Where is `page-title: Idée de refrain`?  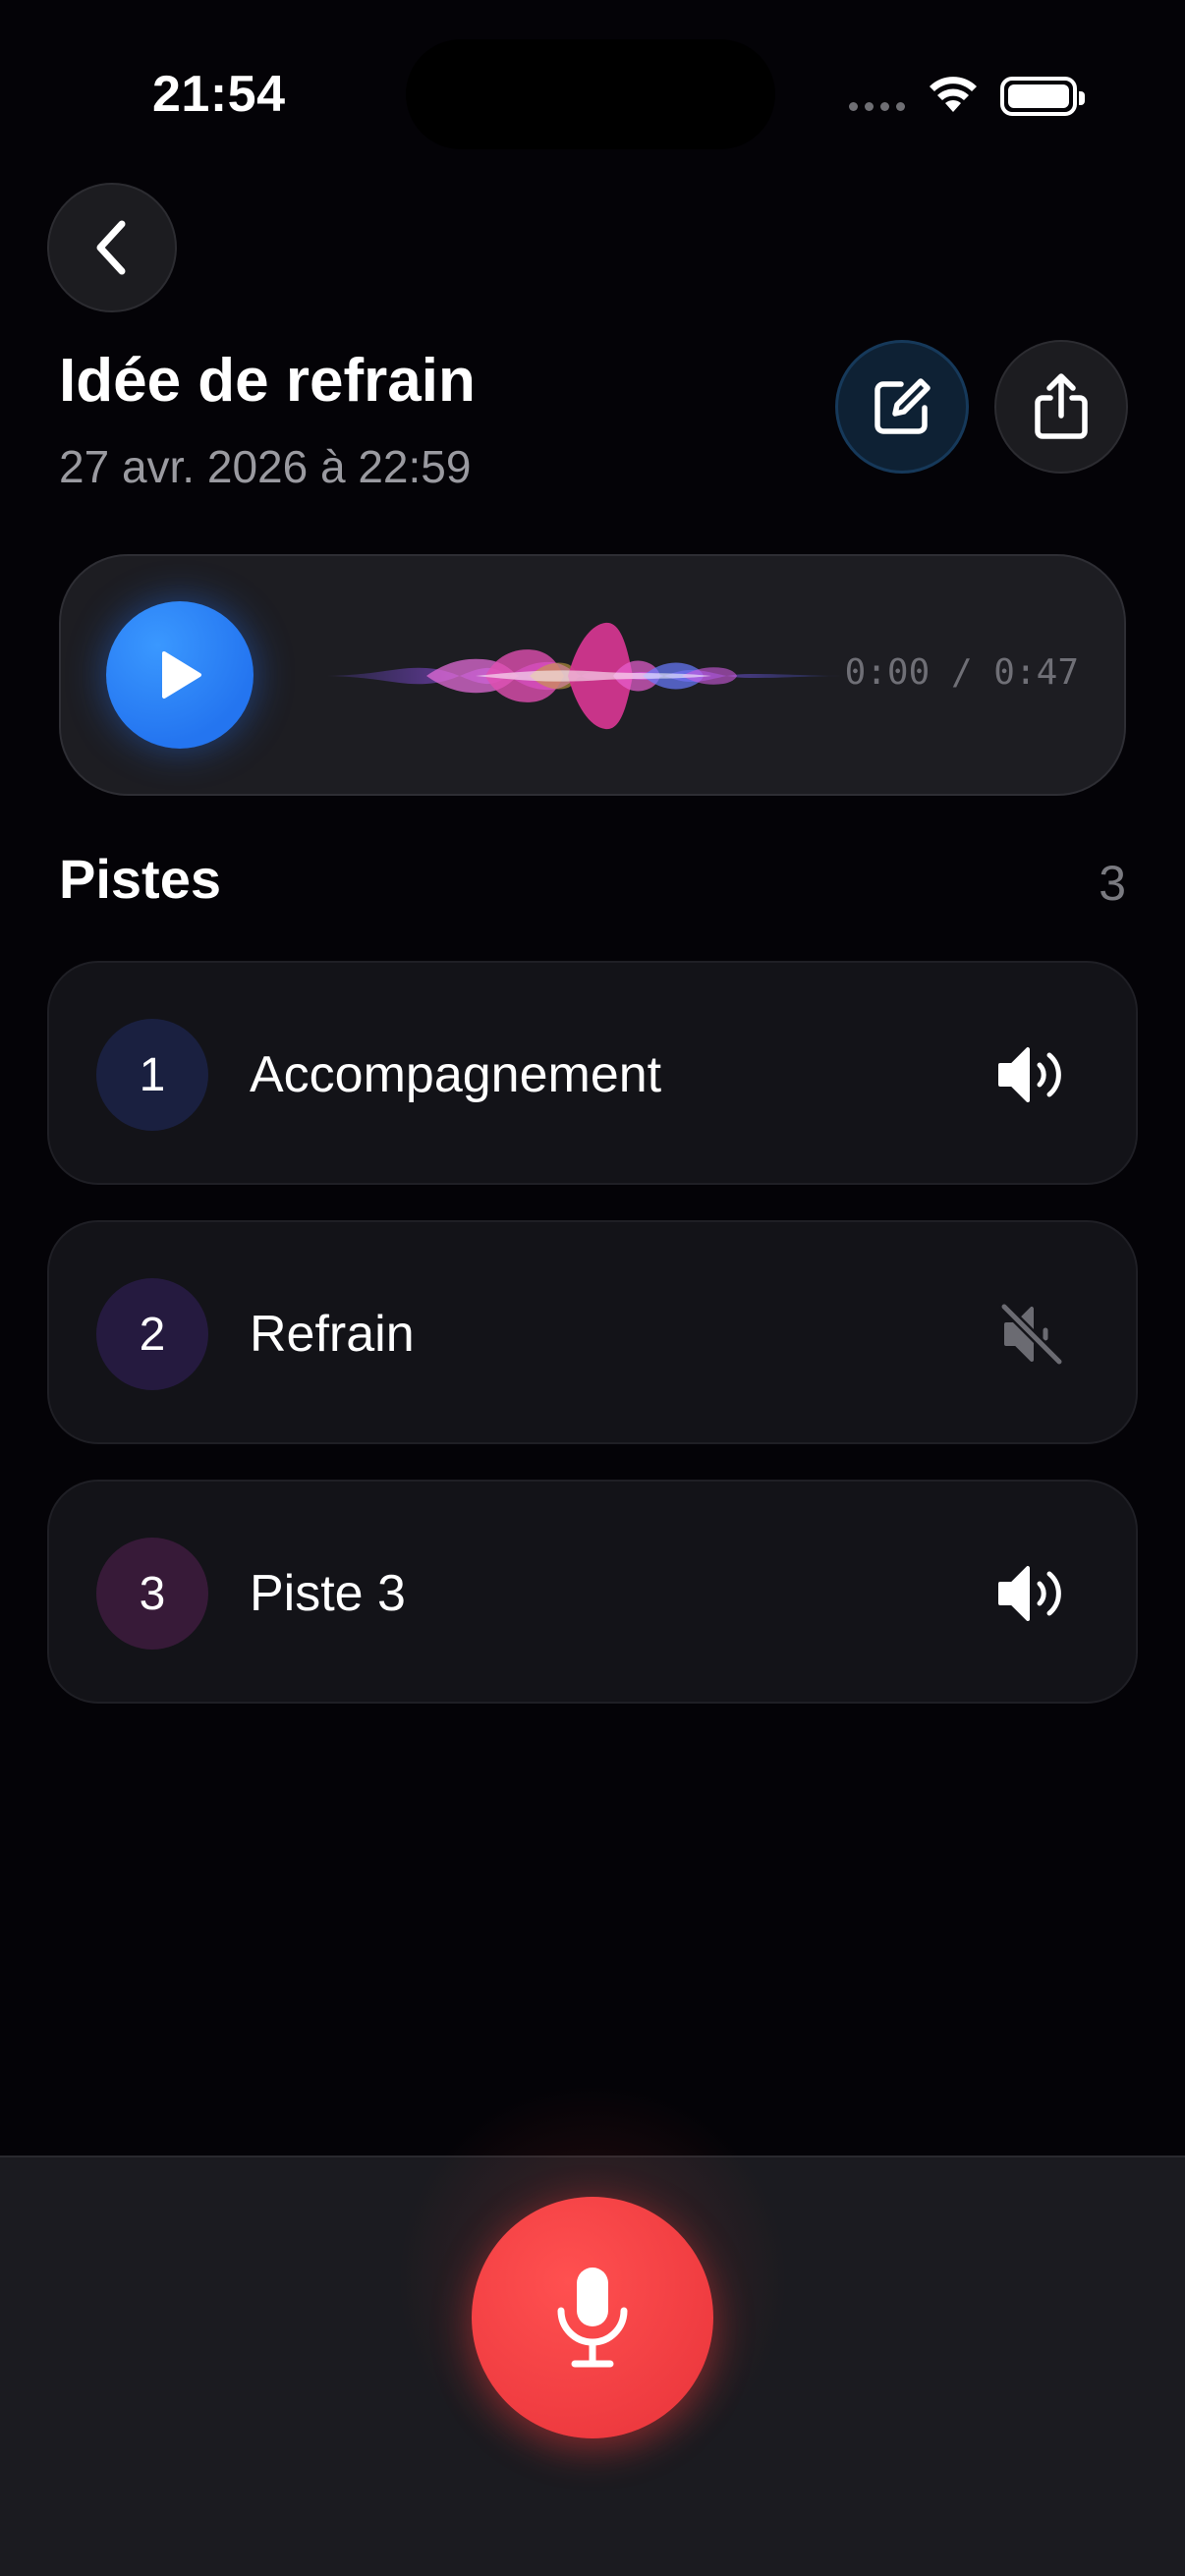
page-title: Idée de refrain is located at coordinates (267, 381).